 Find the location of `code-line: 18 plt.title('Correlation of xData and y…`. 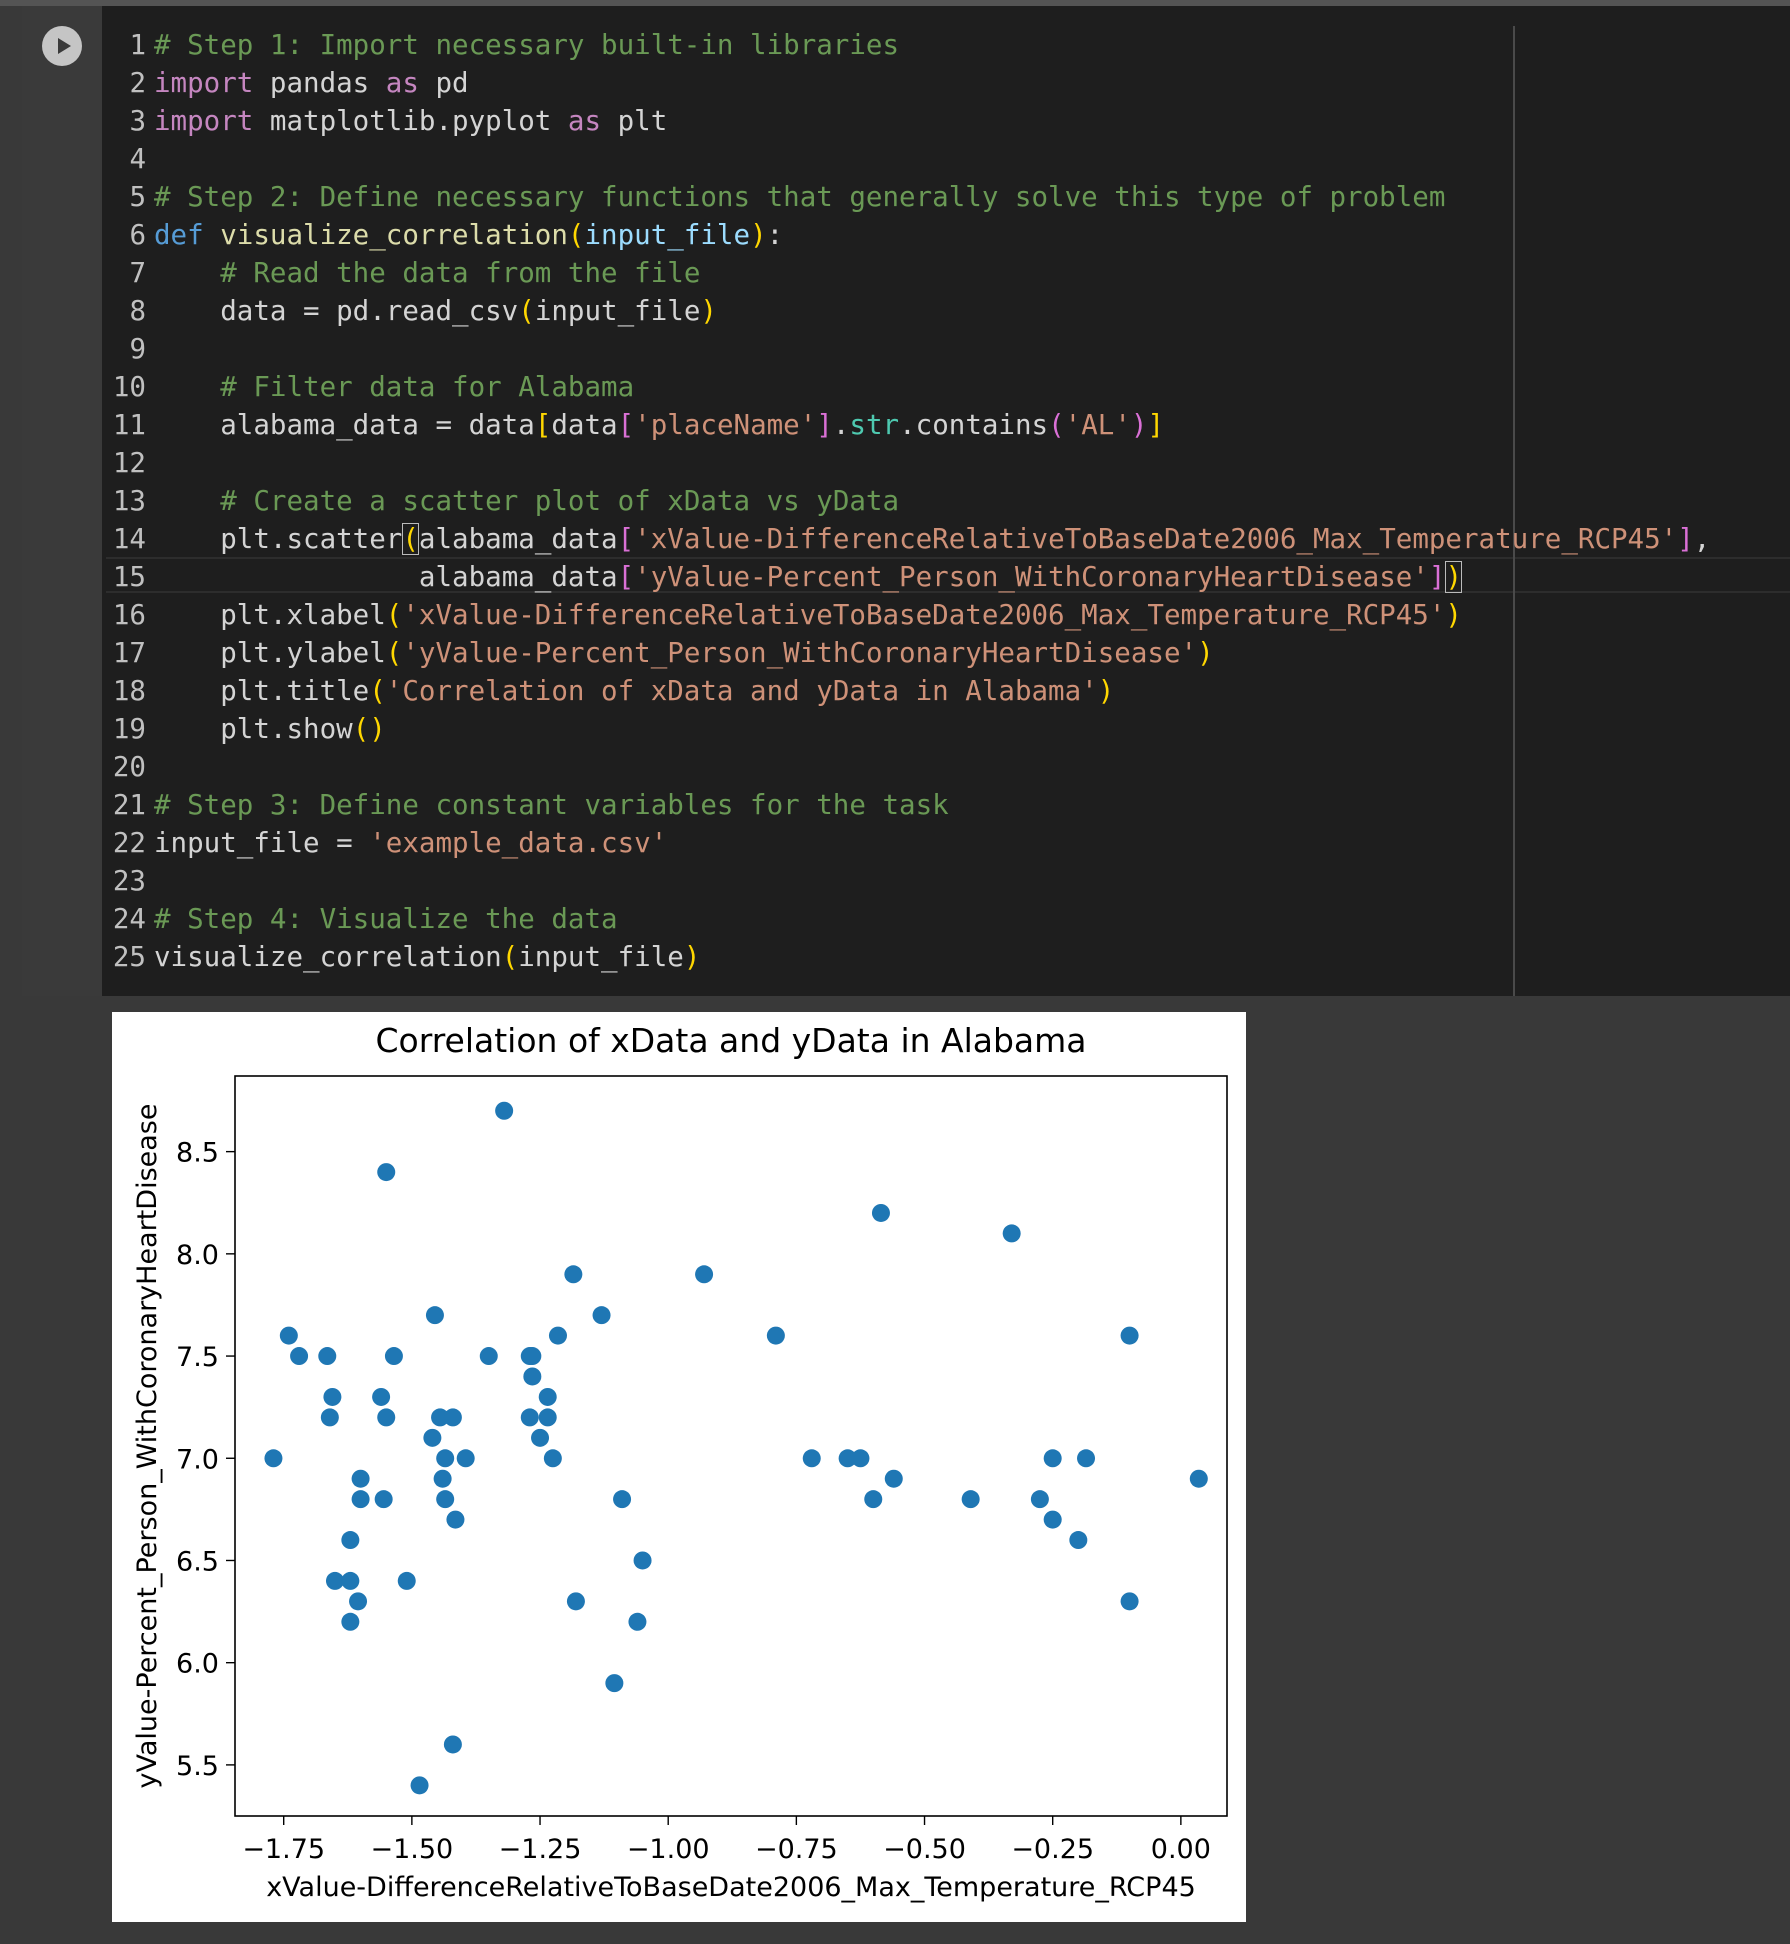

code-line: 18 plt.title('Correlation of xData and y… is located at coordinates (608, 691).